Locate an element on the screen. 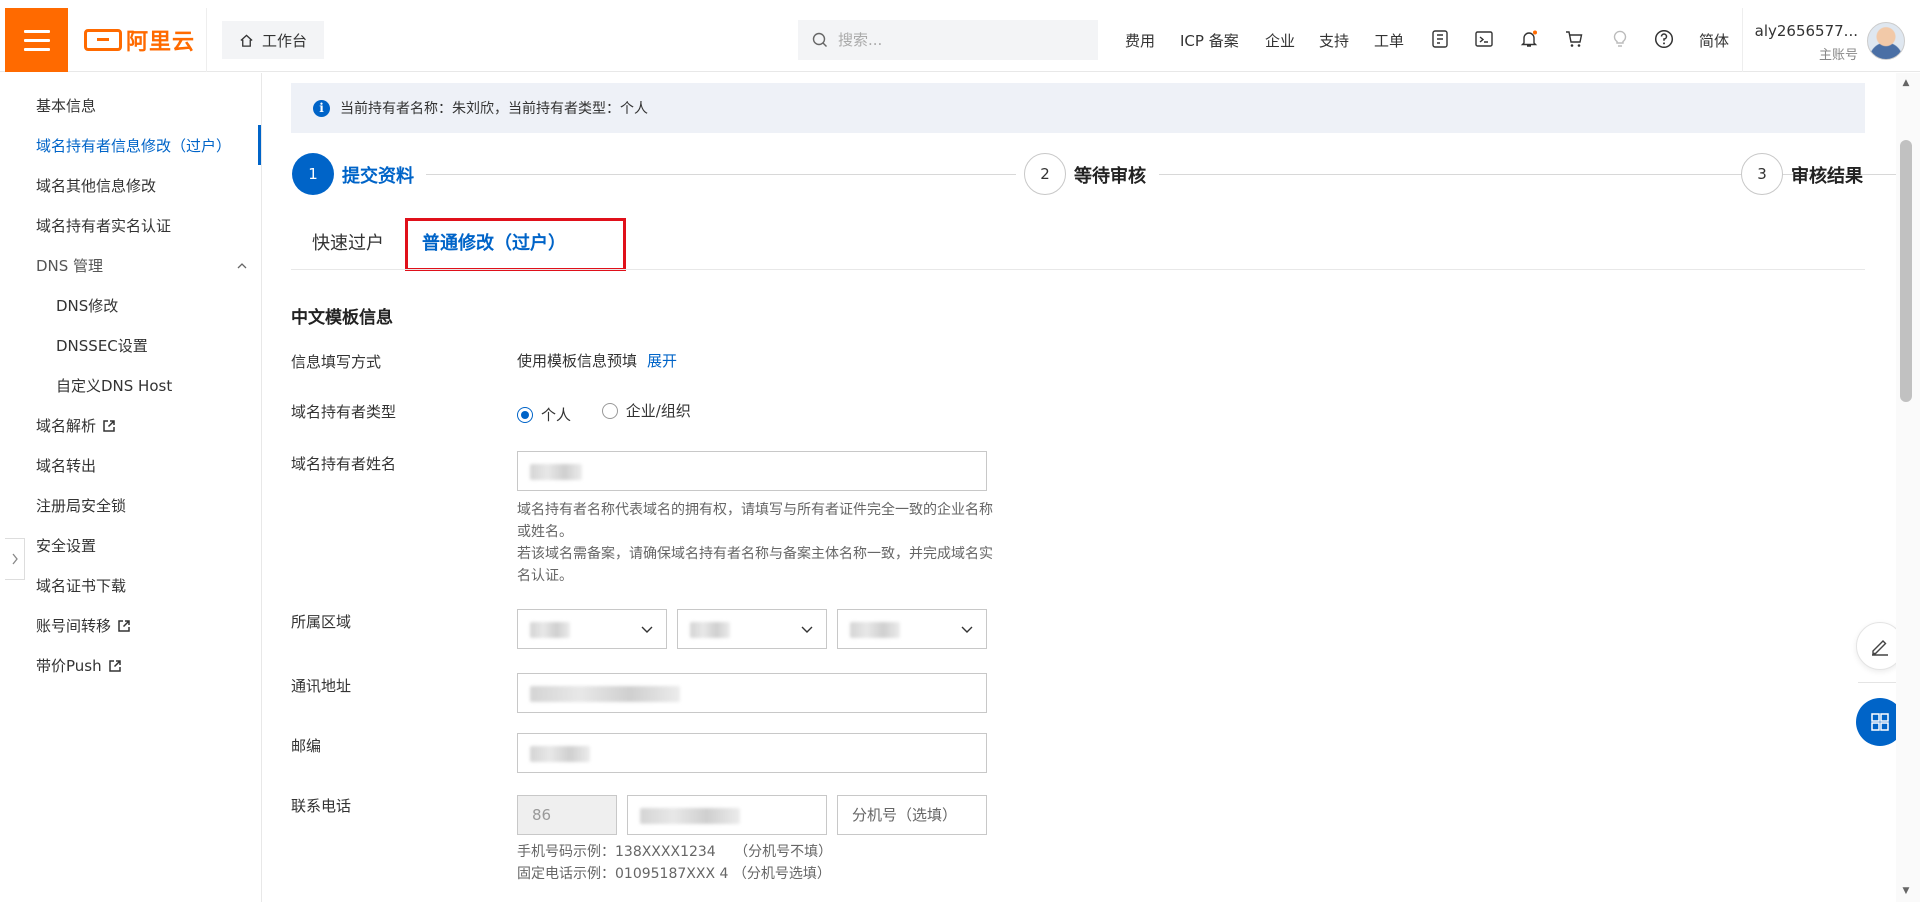  sidebar-item-label: 域名转出 is located at coordinates (66, 466).